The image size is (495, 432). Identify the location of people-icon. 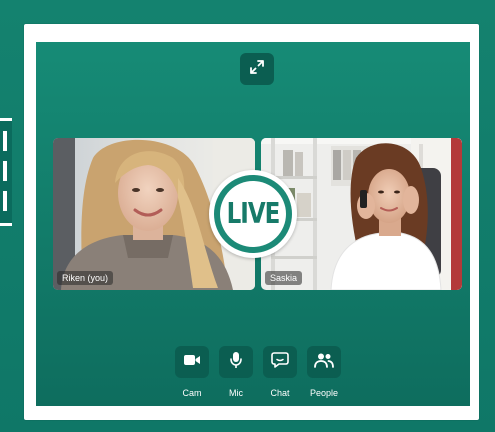
(324, 362).